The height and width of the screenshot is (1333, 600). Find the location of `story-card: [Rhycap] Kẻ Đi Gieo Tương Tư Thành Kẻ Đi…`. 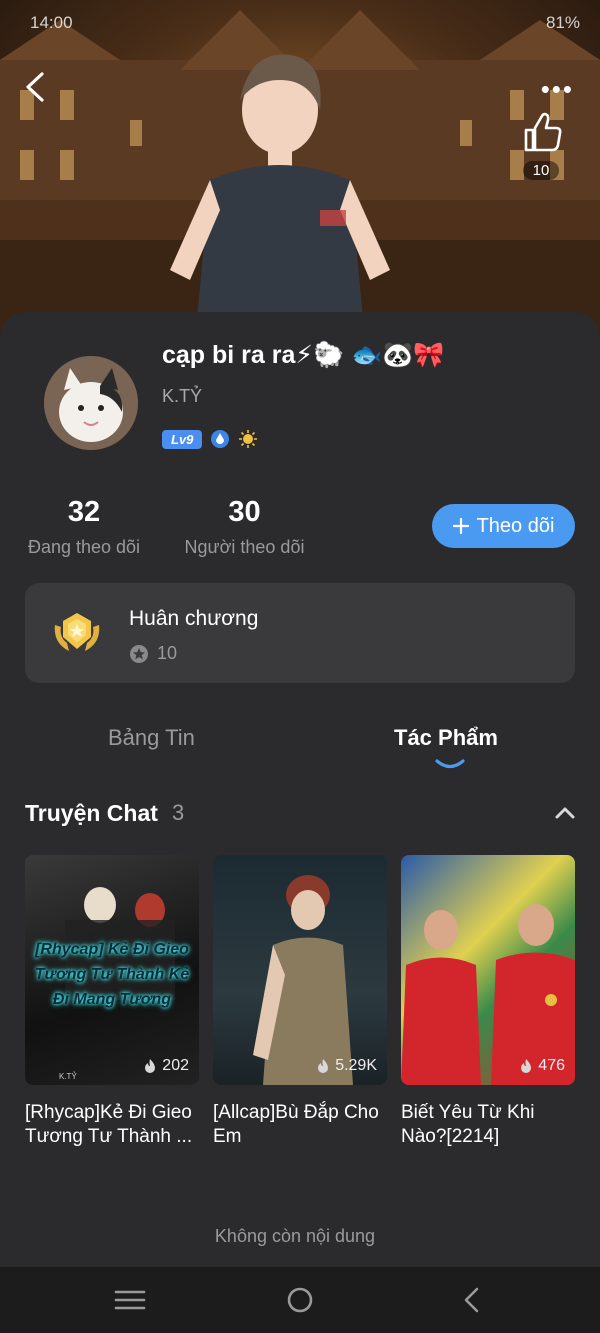

story-card: [Rhycap] Kẻ Đi Gieo Tương Tư Thành Kẻ Đi… is located at coordinates (112, 1002).